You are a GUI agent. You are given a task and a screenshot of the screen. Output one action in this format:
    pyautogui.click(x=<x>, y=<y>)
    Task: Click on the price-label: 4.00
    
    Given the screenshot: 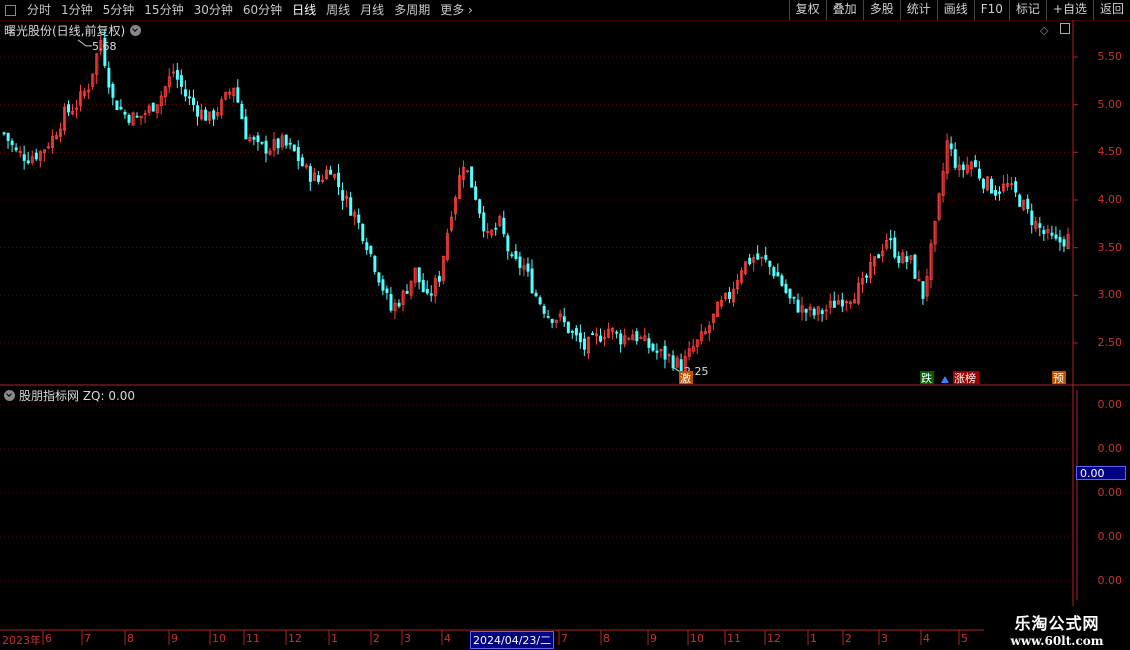 What is the action you would take?
    pyautogui.click(x=1110, y=199)
    